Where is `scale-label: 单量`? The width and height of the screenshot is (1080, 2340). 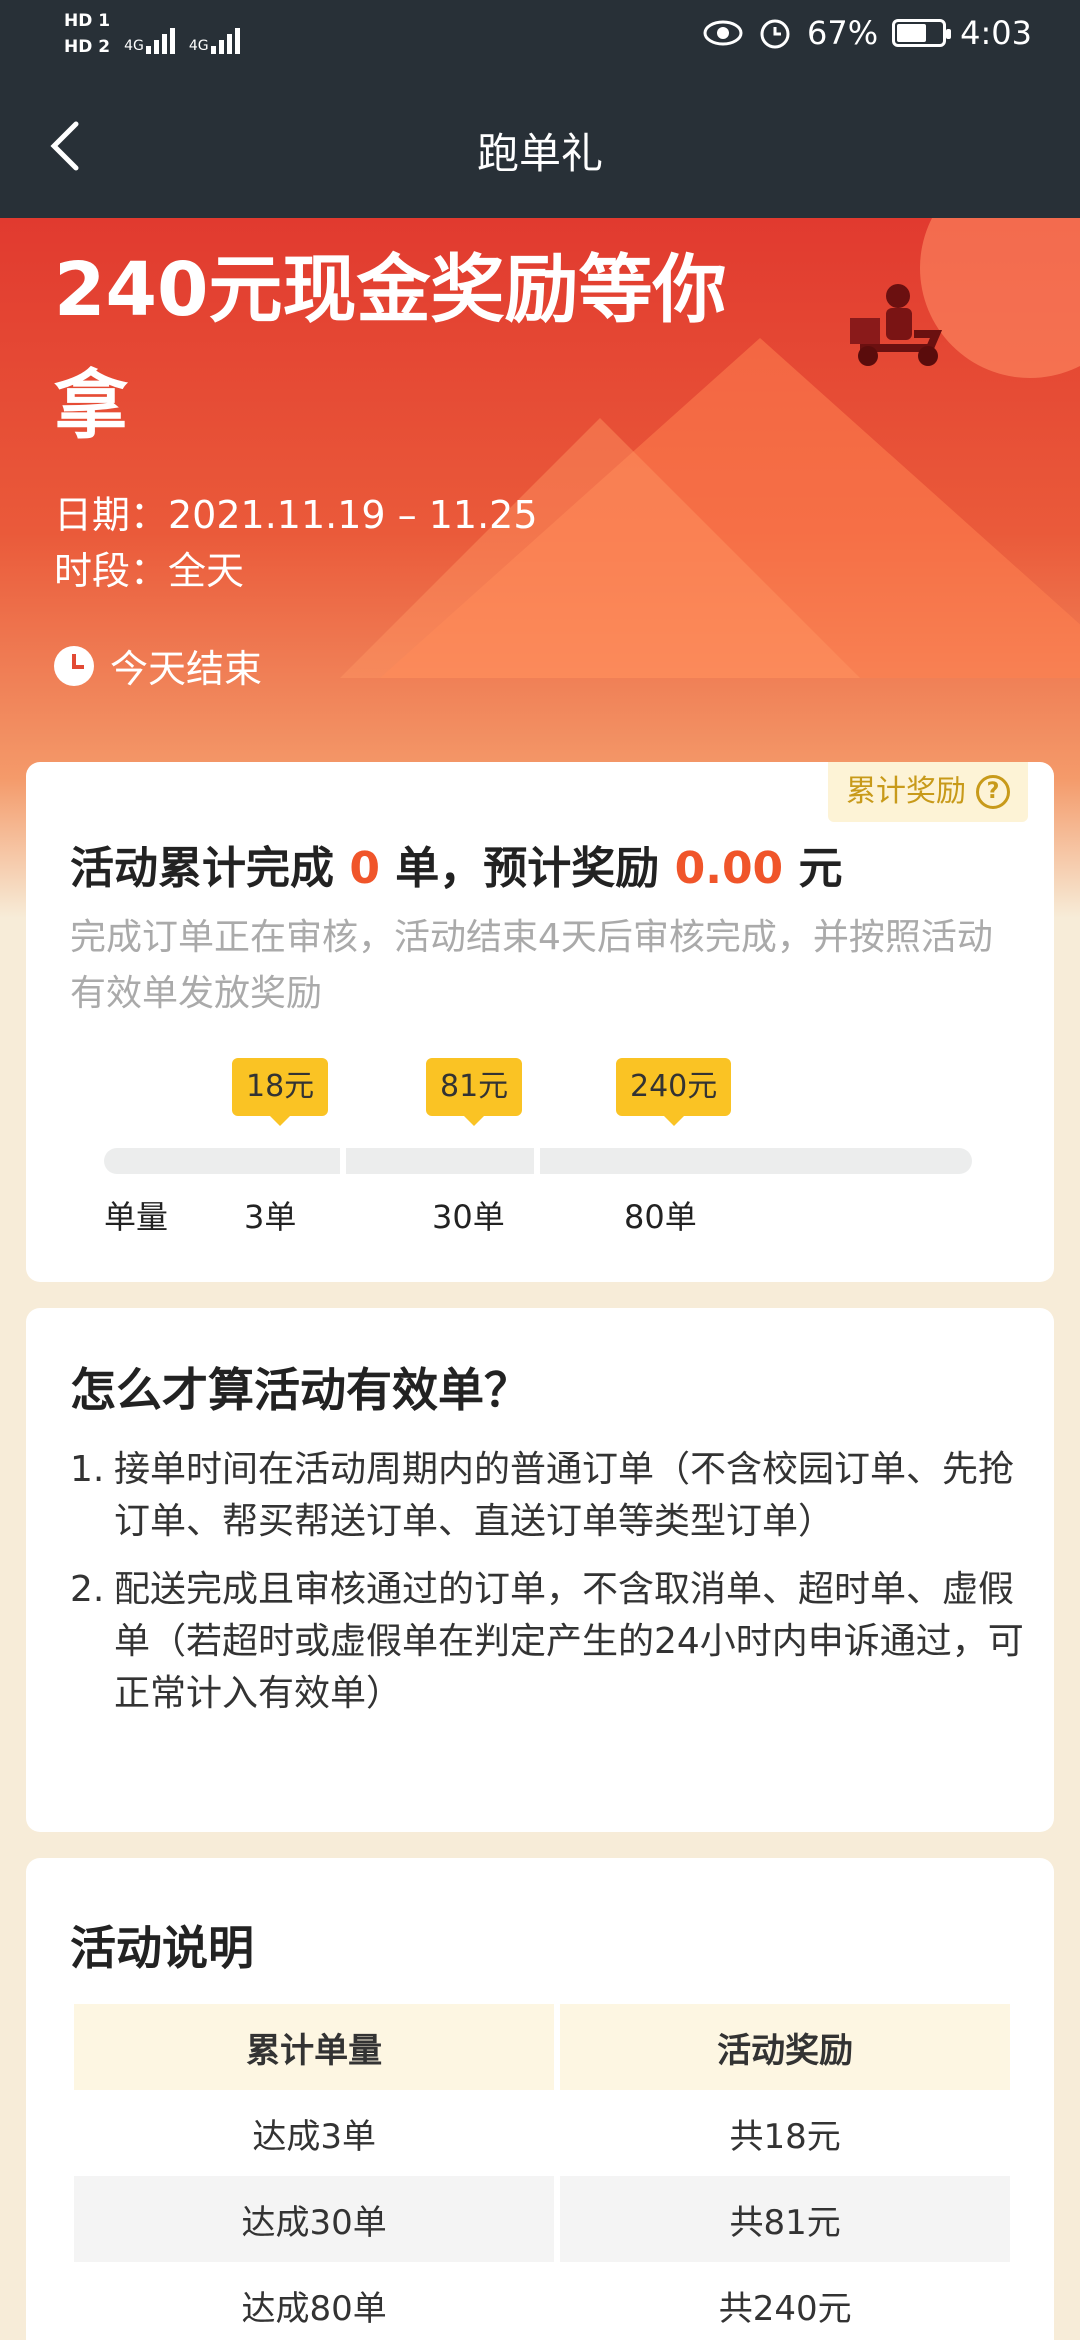
scale-label: 单量 is located at coordinates (136, 1217).